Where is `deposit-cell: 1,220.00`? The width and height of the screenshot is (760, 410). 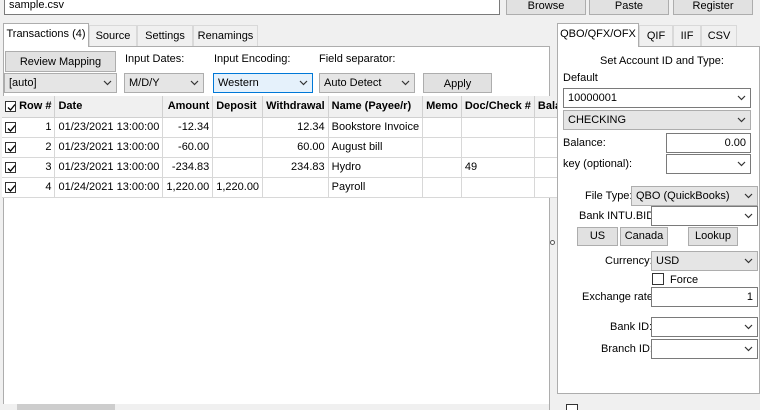 deposit-cell: 1,220.00 is located at coordinates (238, 187).